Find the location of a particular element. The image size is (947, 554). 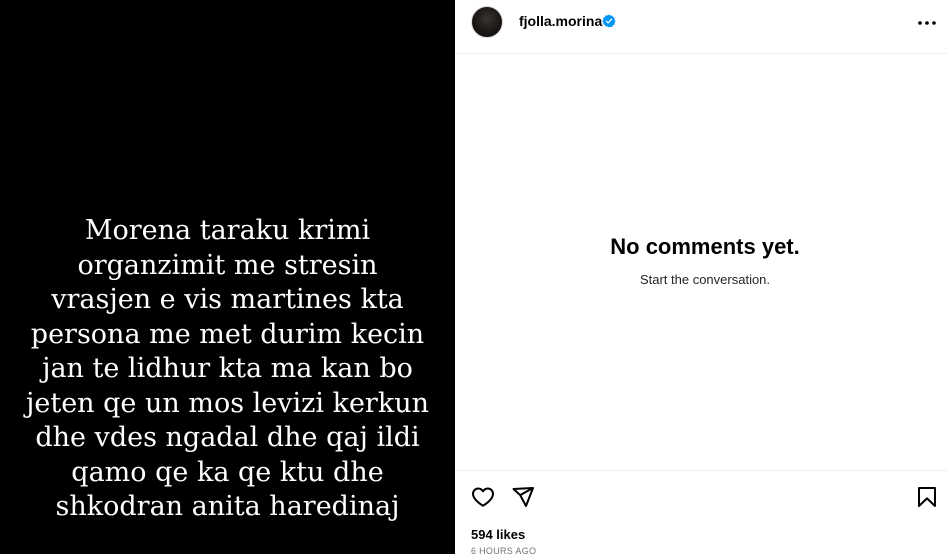

heart-icon is located at coordinates (483, 497).